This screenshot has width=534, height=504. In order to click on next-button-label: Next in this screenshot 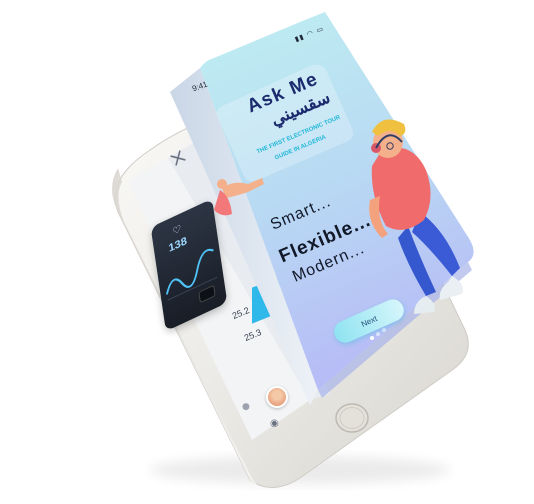, I will do `click(369, 321)`.